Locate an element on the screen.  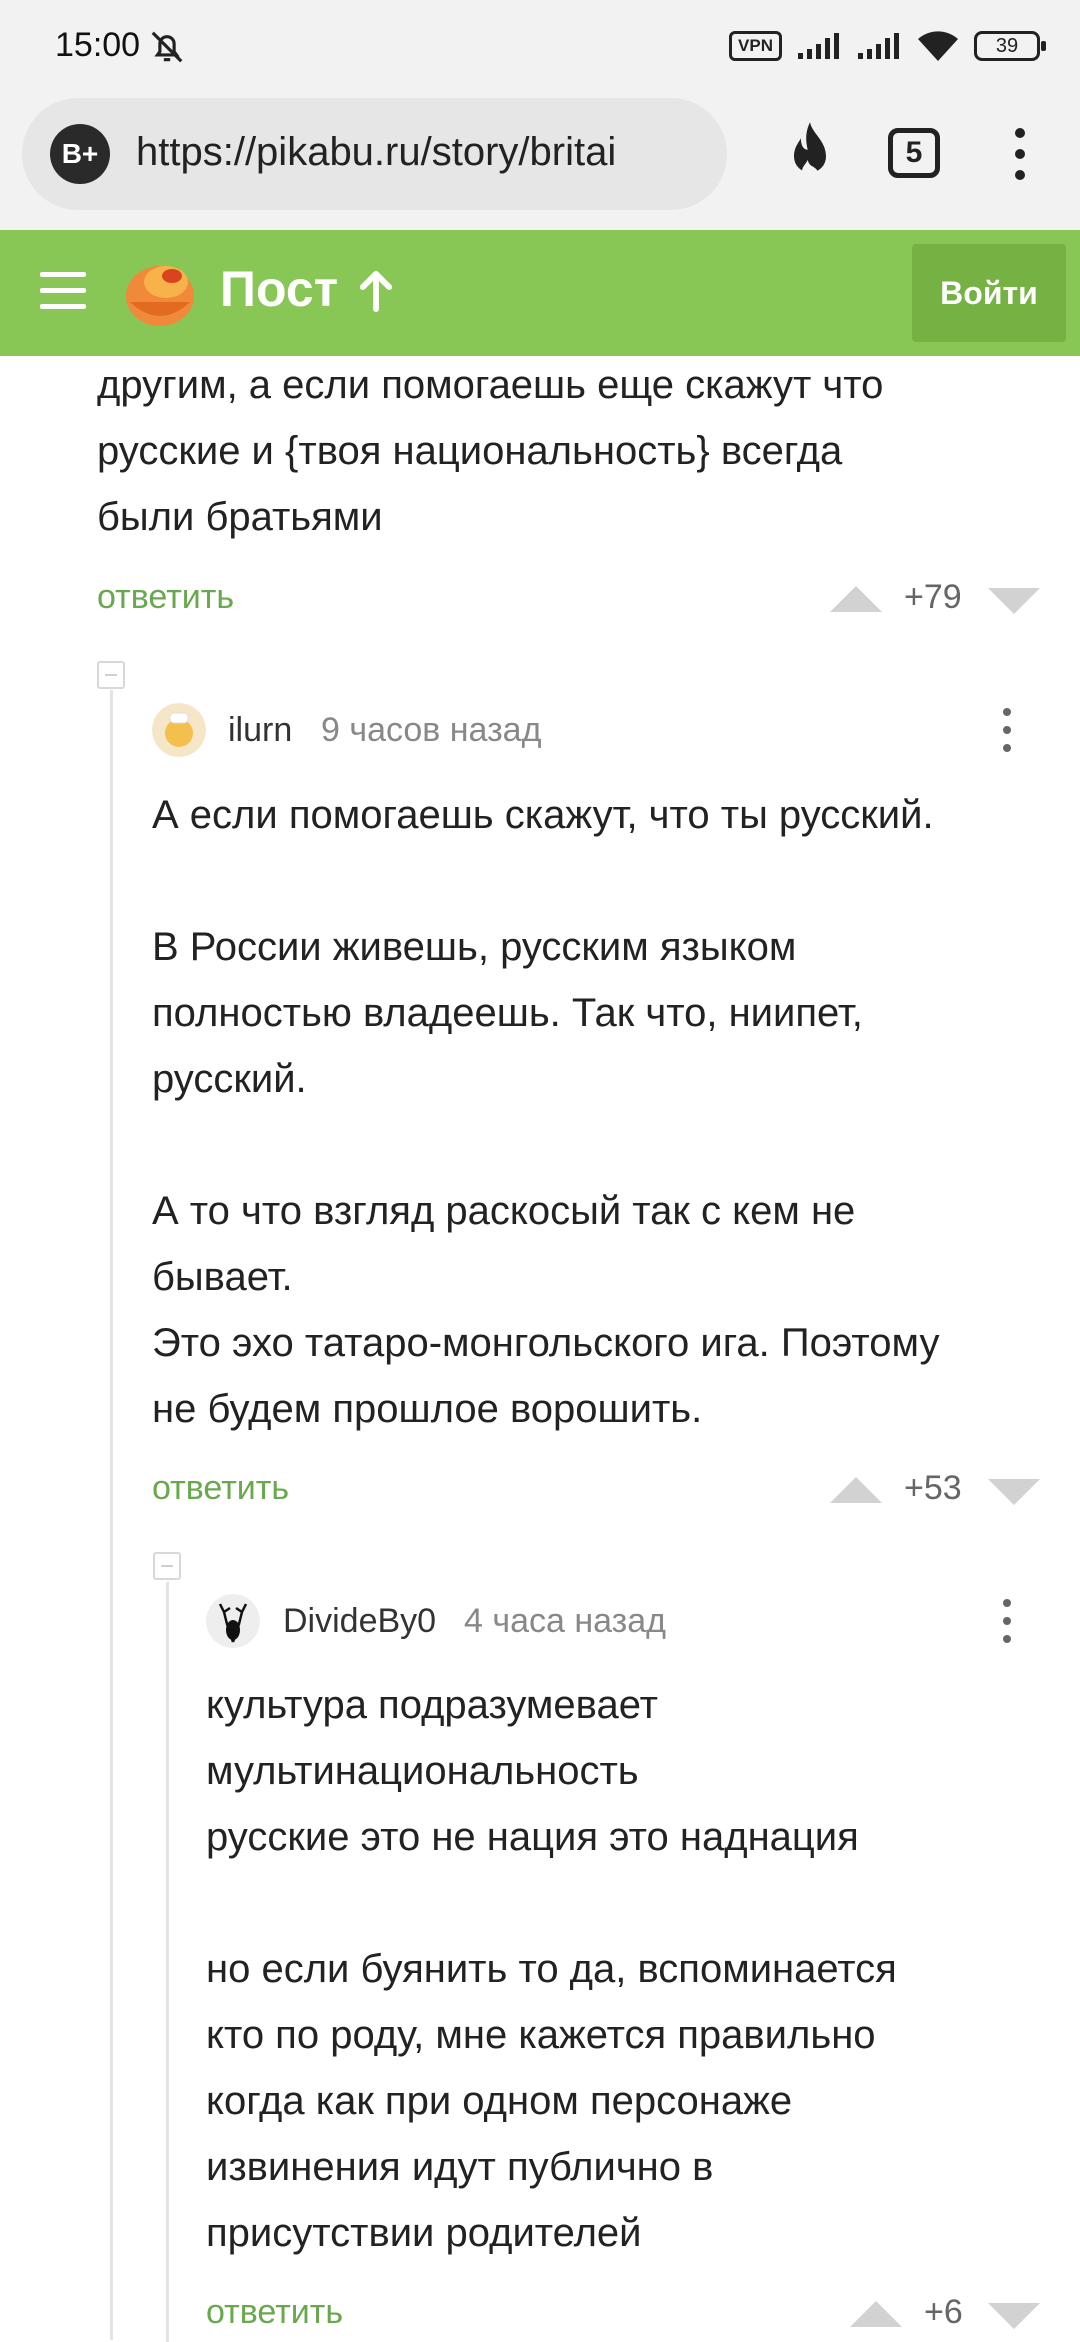
menu-icon is located at coordinates (63, 292).